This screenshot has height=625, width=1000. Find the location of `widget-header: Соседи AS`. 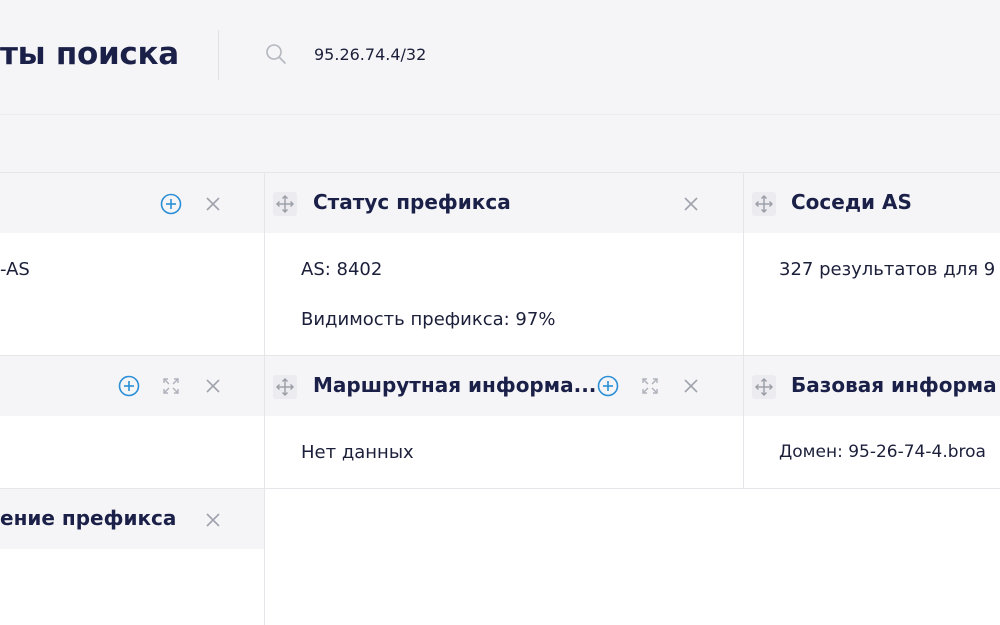

widget-header: Соседи AS is located at coordinates (872, 203).